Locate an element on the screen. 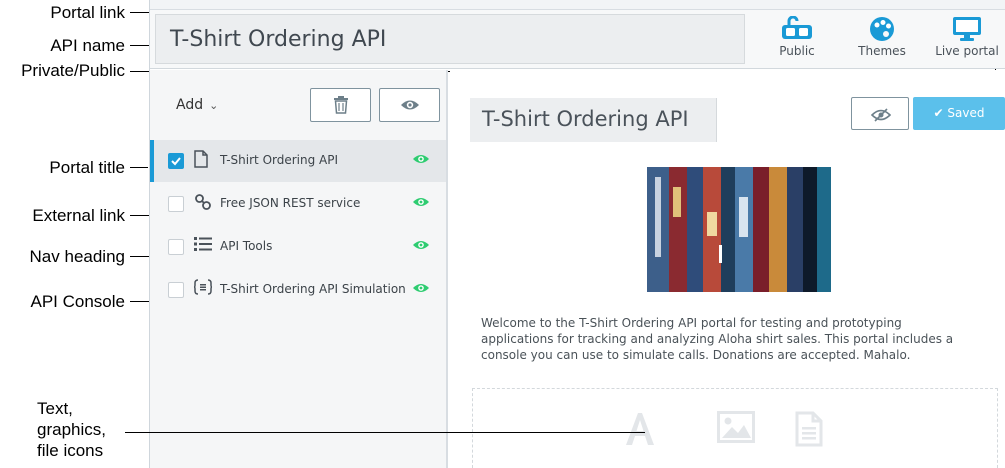 This screenshot has width=1005, height=468. console-icon is located at coordinates (203, 289).